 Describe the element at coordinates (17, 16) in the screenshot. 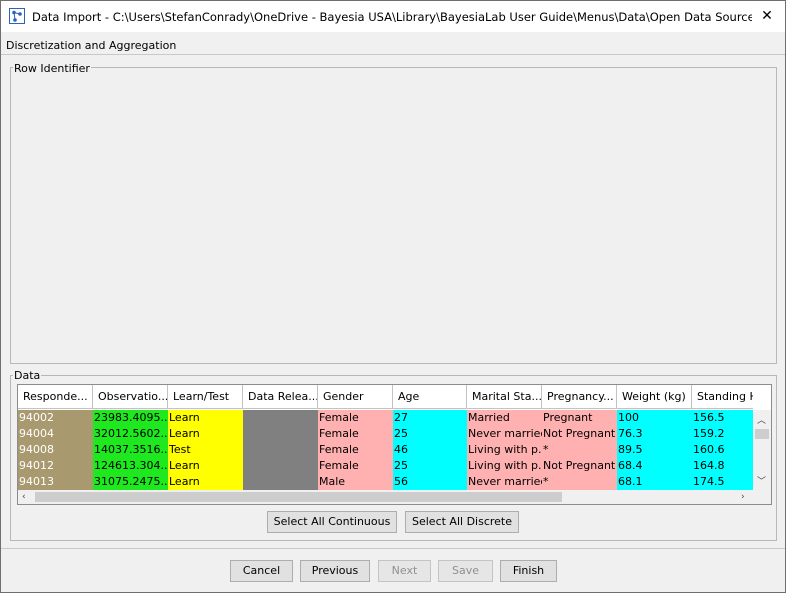

I see `bayesialab-app-icon` at that location.